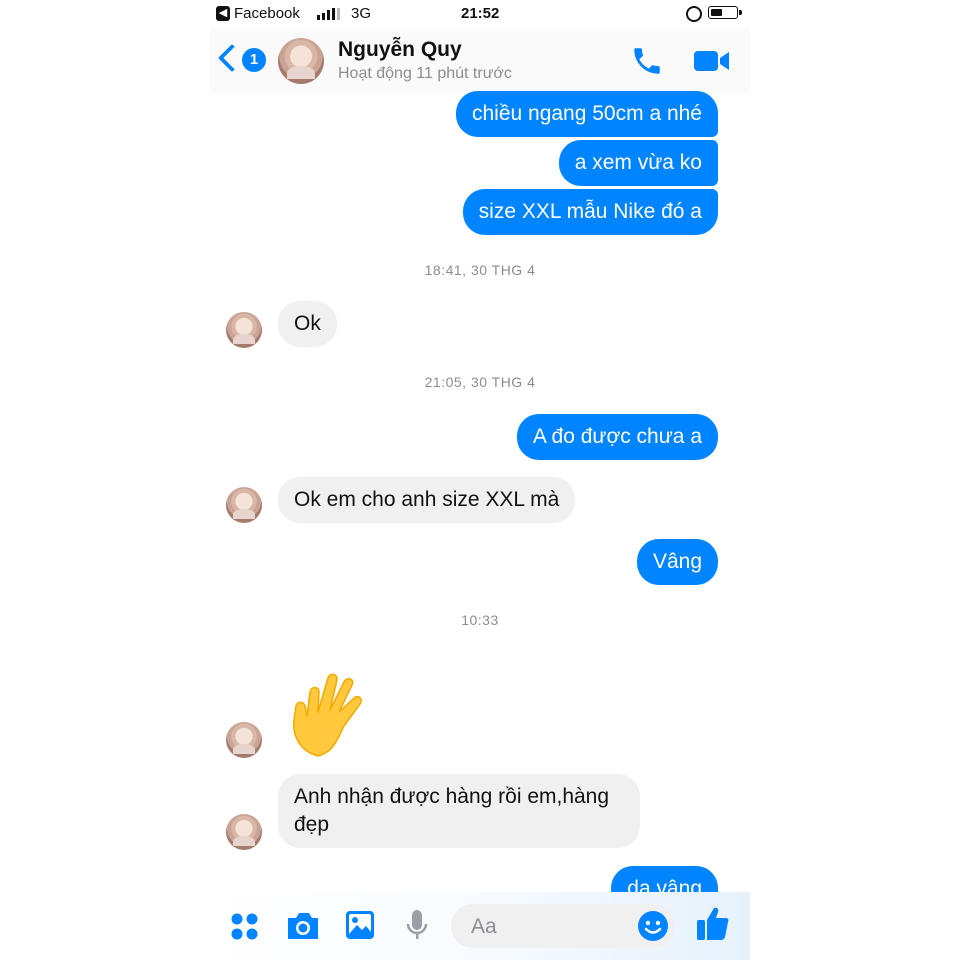 The image size is (960, 960). Describe the element at coordinates (546, 927) in the screenshot. I see `message-input` at that location.